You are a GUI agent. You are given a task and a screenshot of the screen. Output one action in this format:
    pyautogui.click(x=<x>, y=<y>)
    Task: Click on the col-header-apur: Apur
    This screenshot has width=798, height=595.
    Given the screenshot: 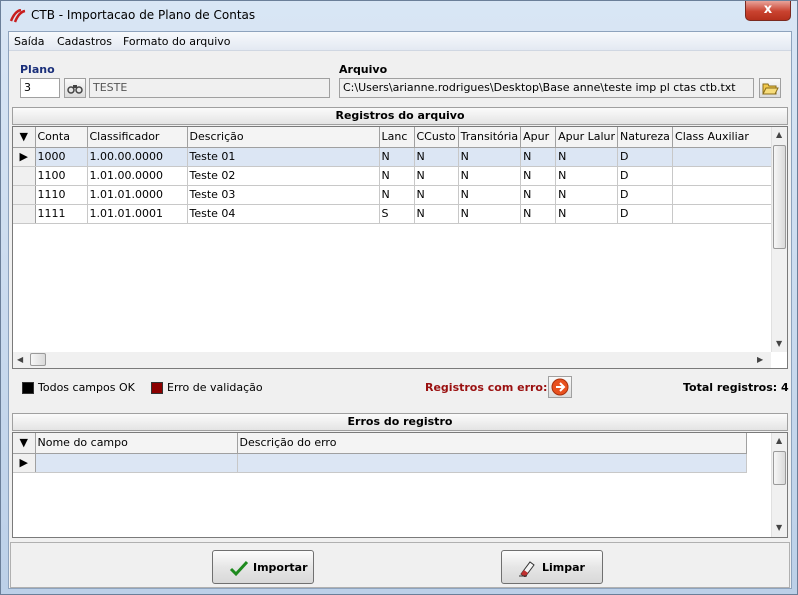 What is the action you would take?
    pyautogui.click(x=538, y=137)
    